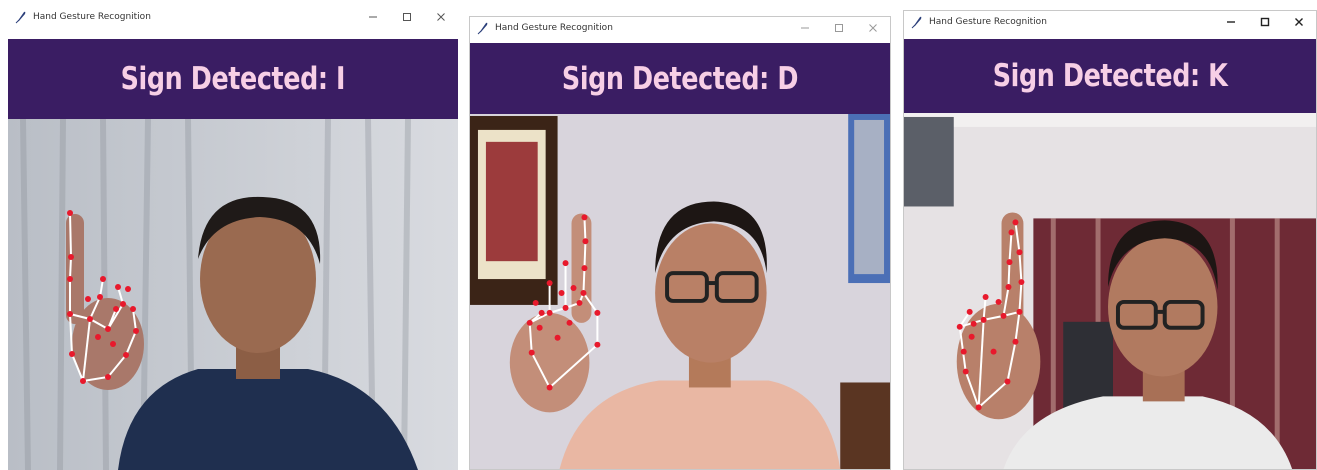 The image size is (1317, 470). I want to click on sign-banner: Sign Detected: I, so click(233, 79).